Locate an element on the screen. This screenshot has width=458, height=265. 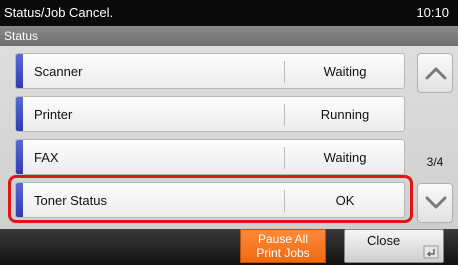
row-label: Scanner is located at coordinates (58, 71).